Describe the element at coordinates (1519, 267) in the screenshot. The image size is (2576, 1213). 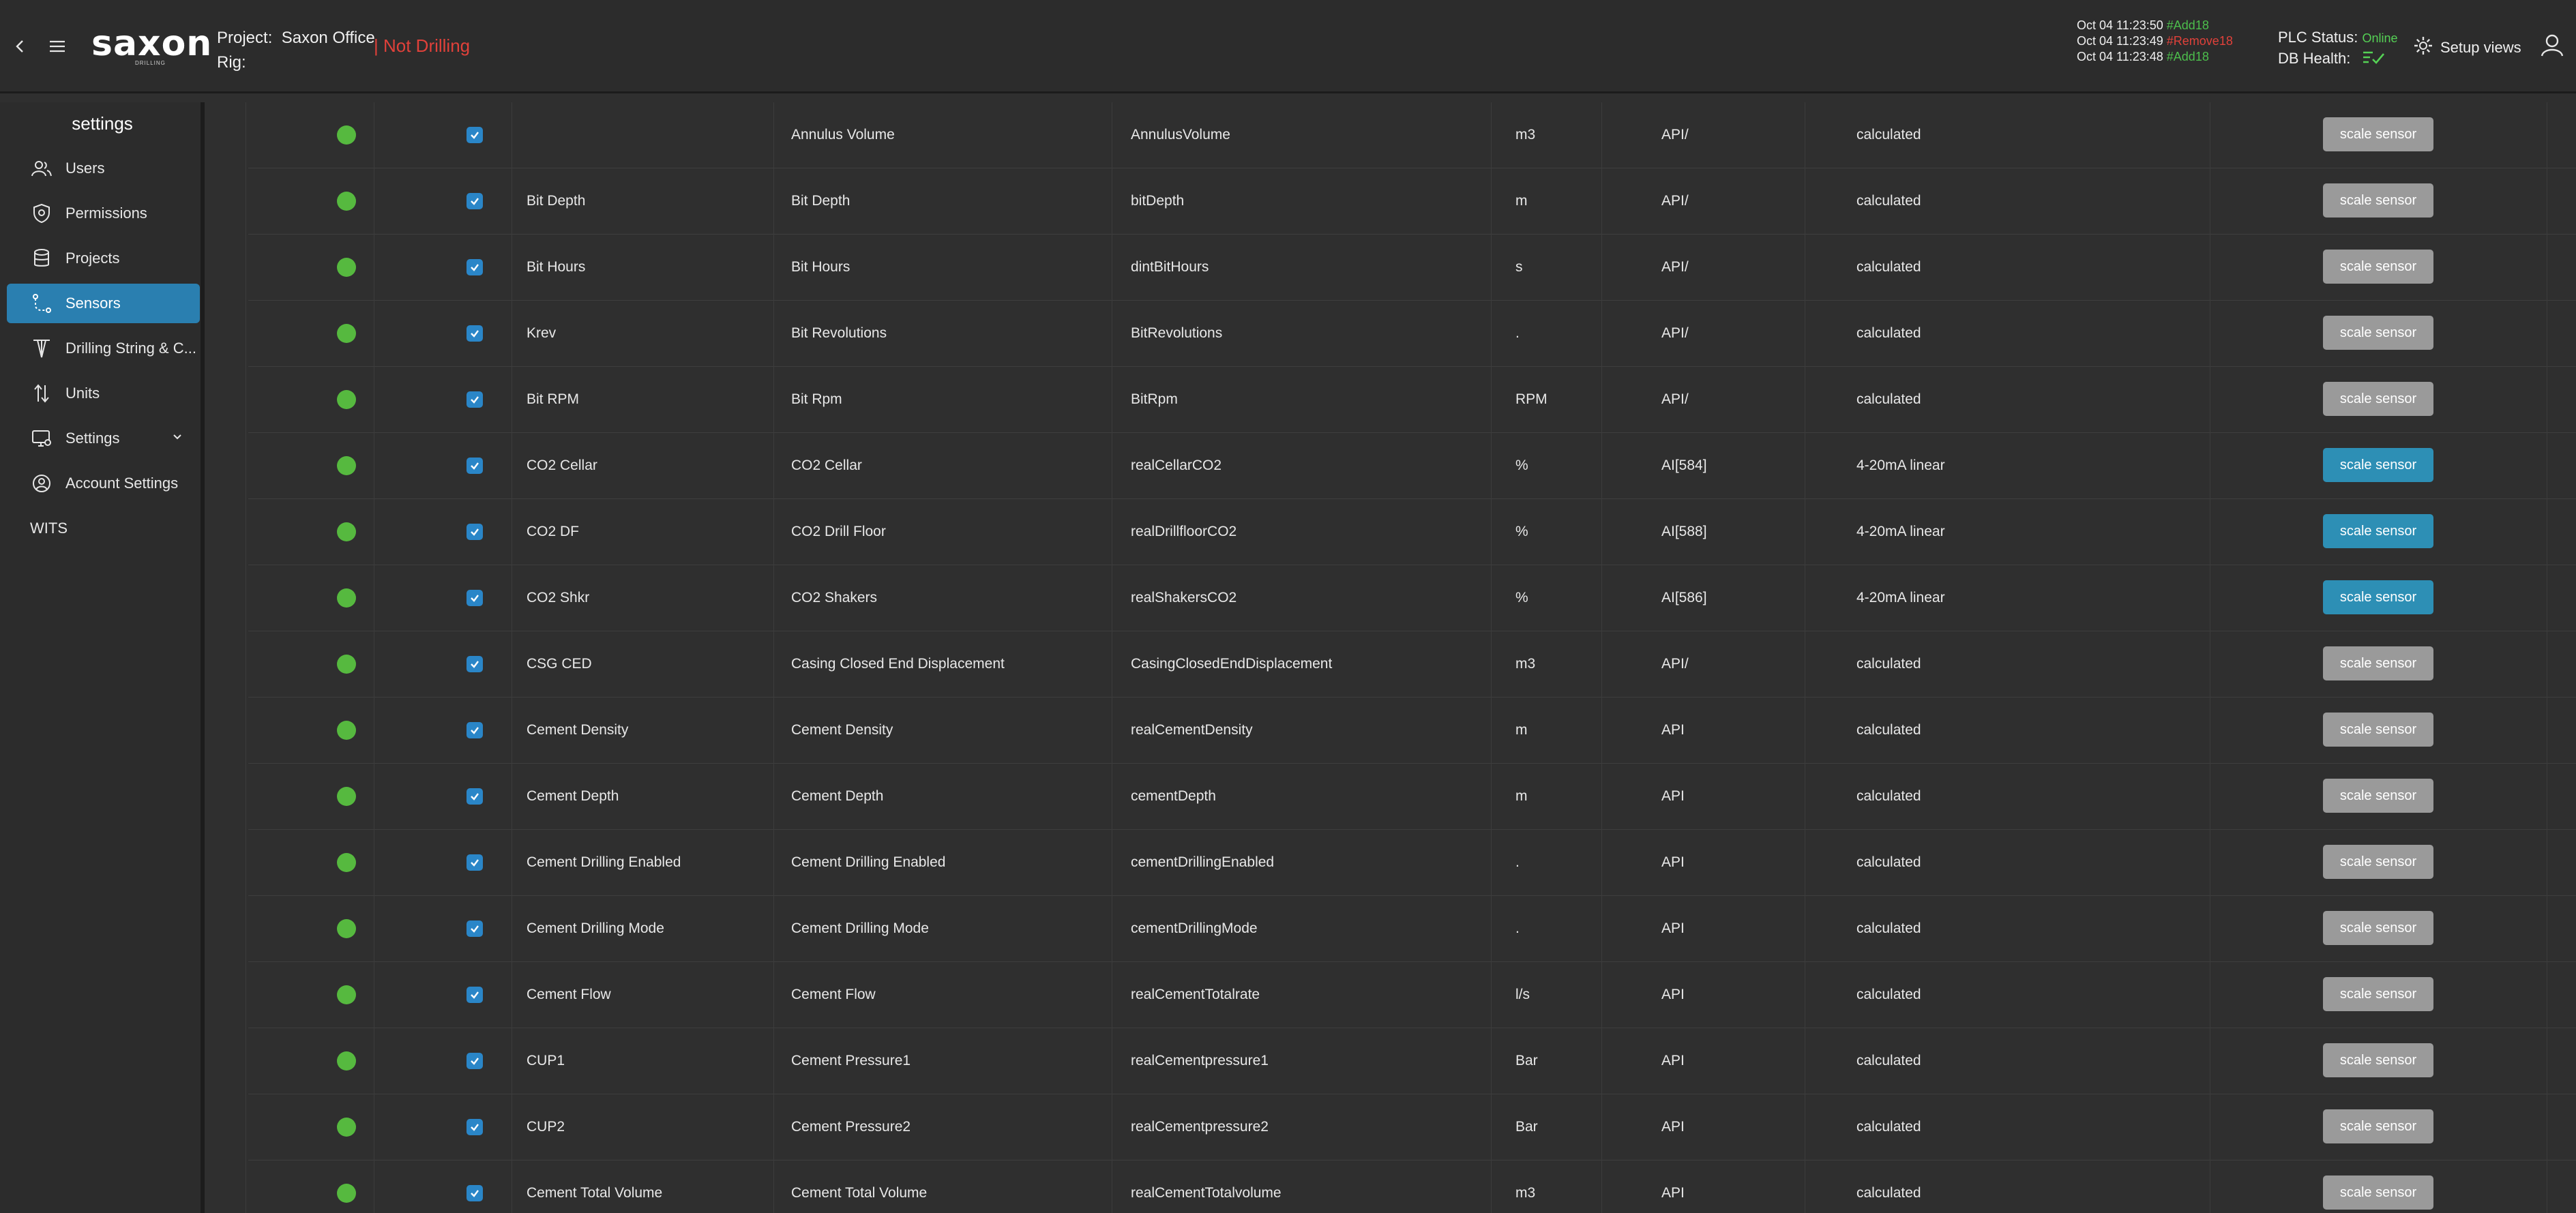
I see `unit-cell: s` at that location.